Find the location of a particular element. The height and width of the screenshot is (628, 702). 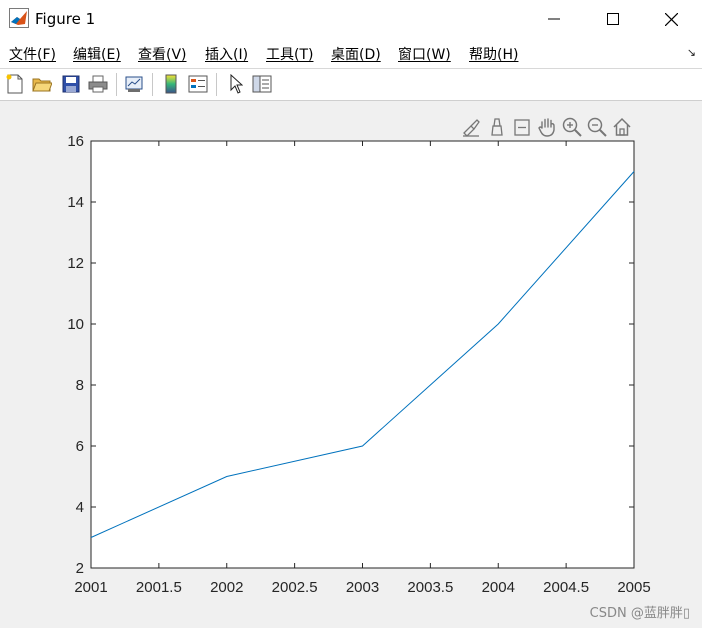

y-tick-label: 4 is located at coordinates (80, 507).